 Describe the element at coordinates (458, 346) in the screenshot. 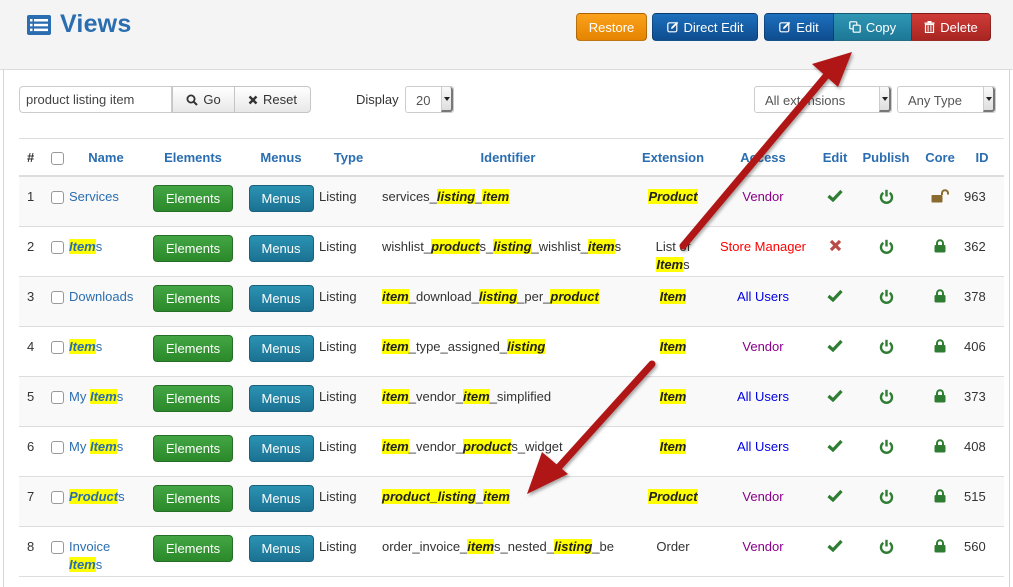

I see `text-fragment: _type_assigned_` at that location.